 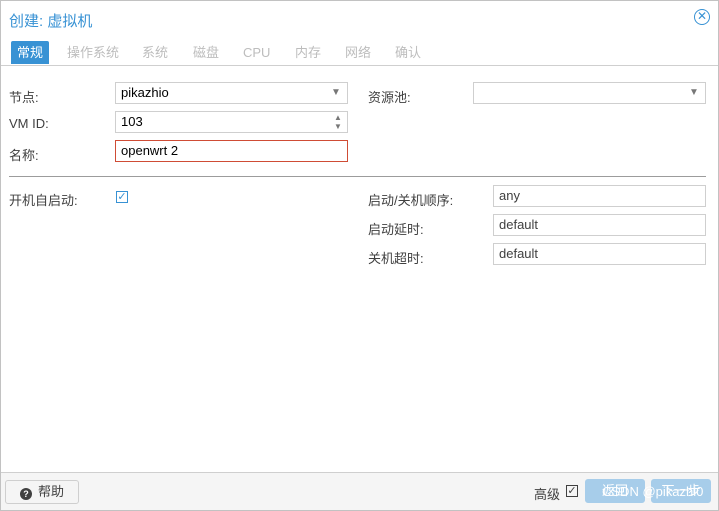 What do you see at coordinates (357, 176) in the screenshot?
I see `section-divider` at bounding box center [357, 176].